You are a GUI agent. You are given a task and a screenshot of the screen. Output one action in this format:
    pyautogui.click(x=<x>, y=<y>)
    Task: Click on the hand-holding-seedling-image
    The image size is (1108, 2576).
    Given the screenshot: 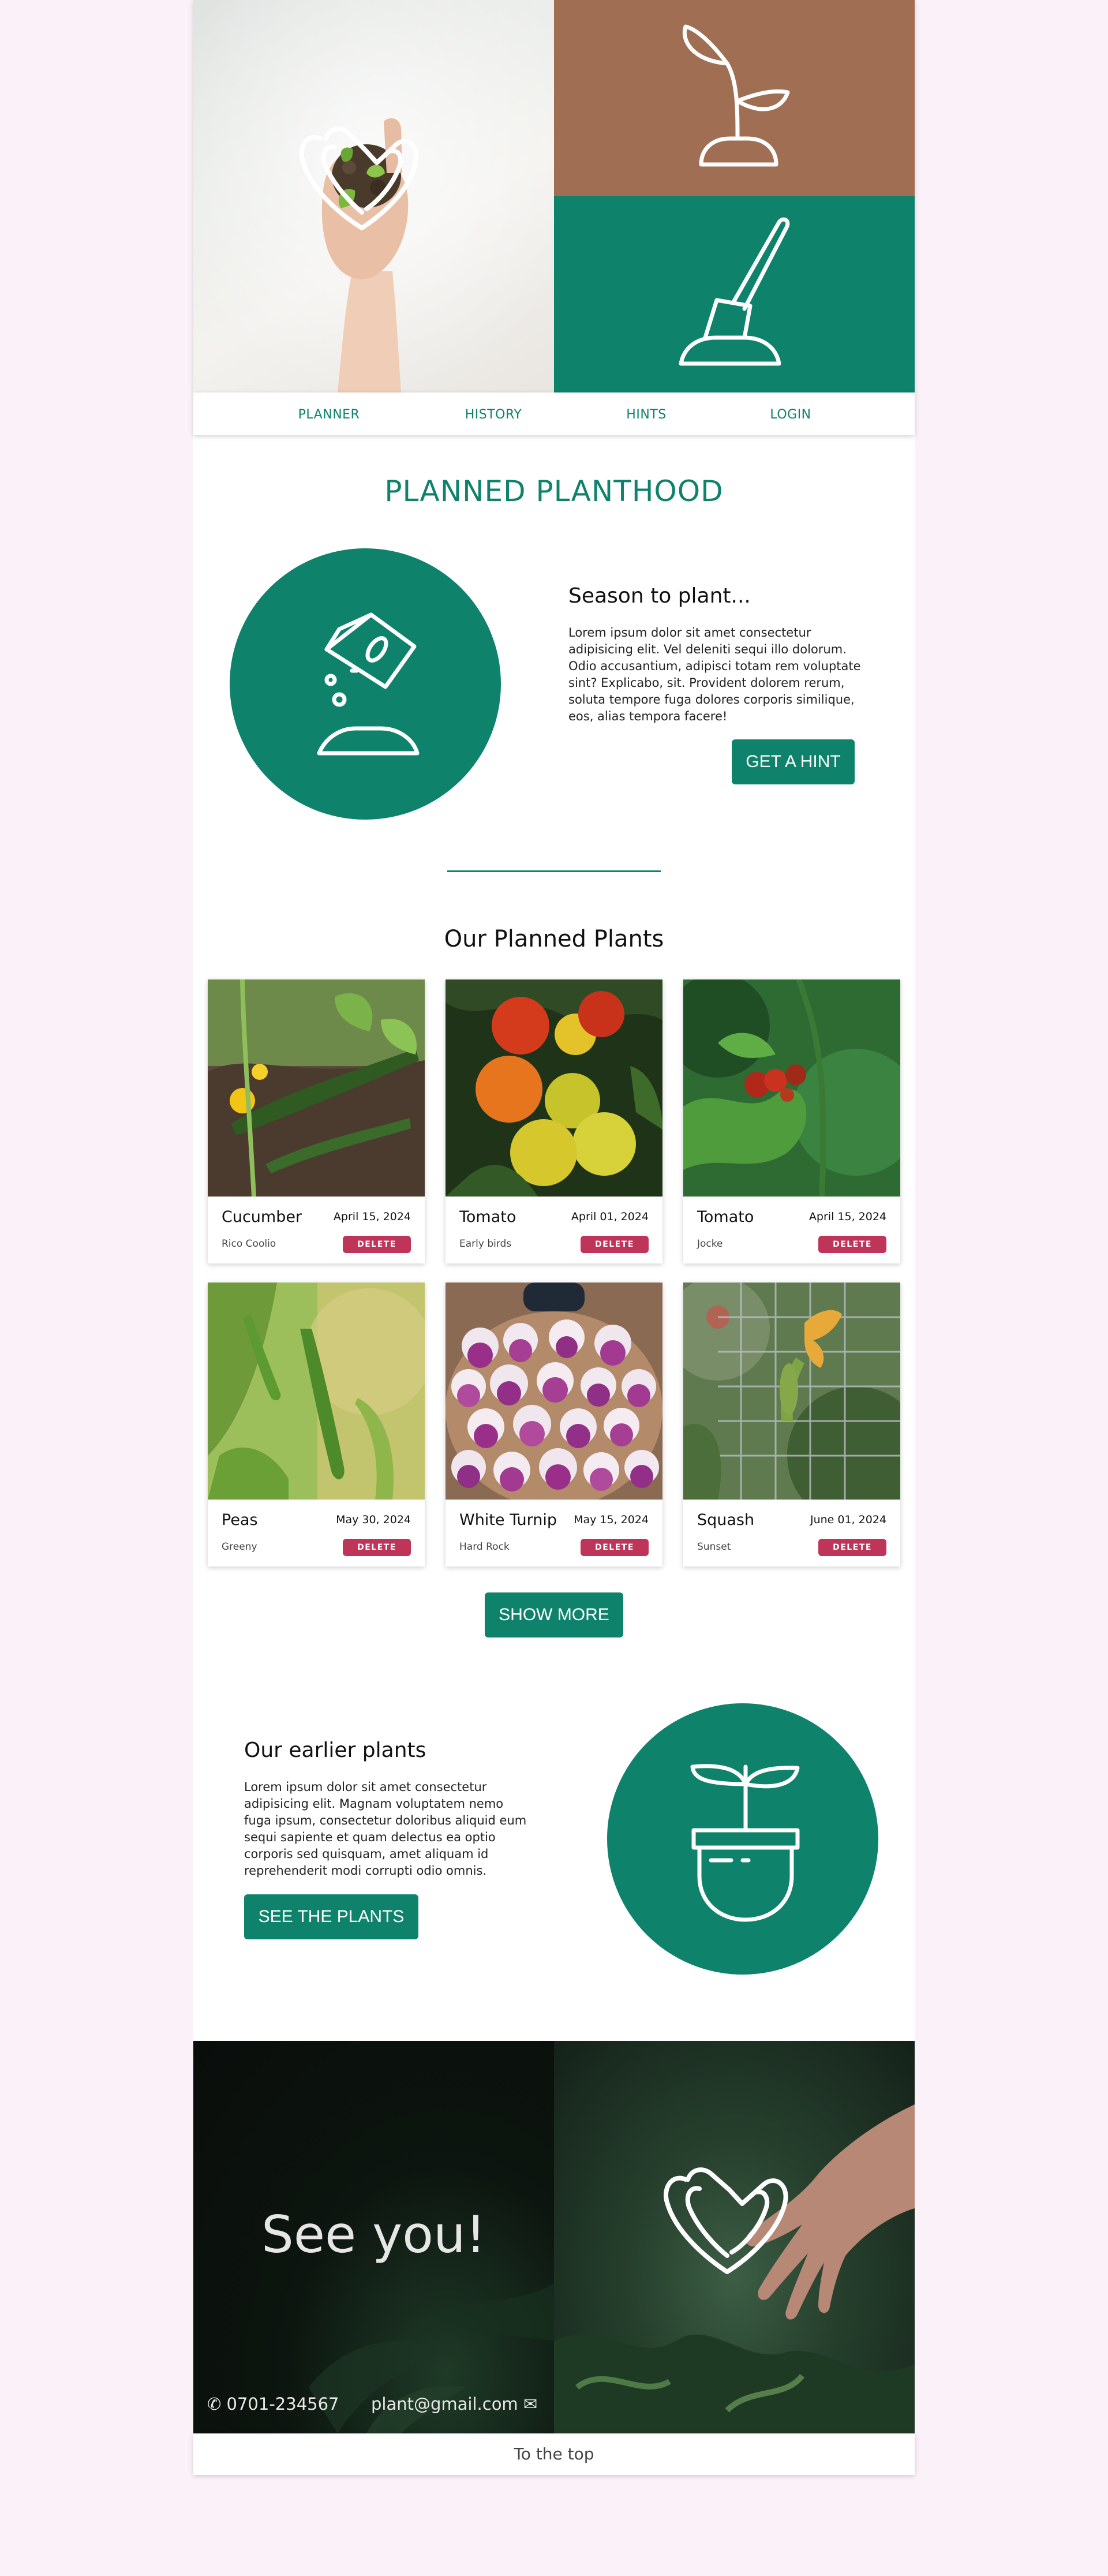 What is the action you would take?
    pyautogui.click(x=373, y=196)
    